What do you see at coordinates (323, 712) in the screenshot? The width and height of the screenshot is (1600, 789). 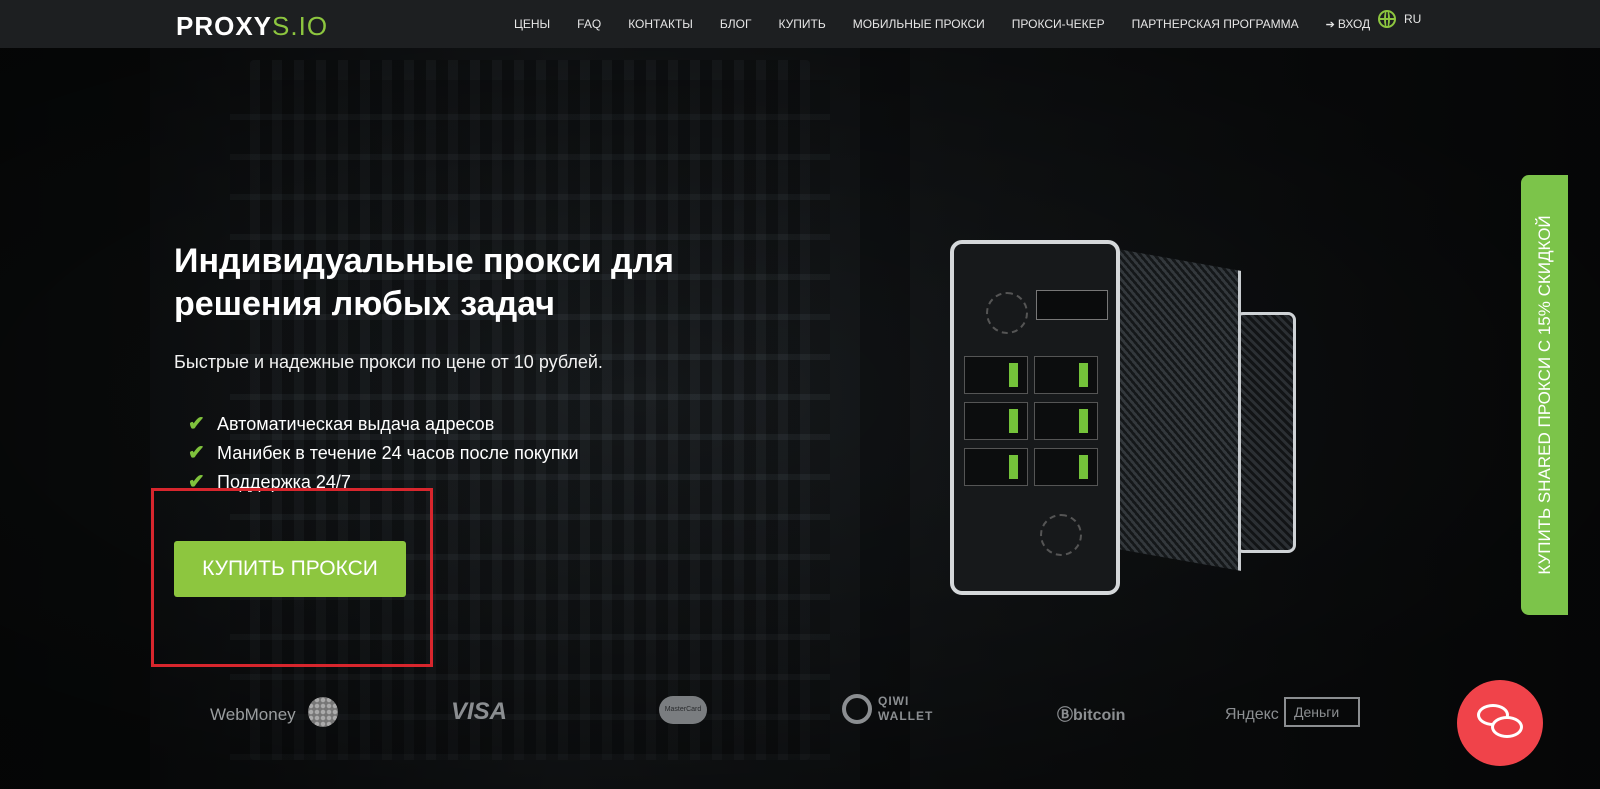 I see `webmoney-globe-icon` at bounding box center [323, 712].